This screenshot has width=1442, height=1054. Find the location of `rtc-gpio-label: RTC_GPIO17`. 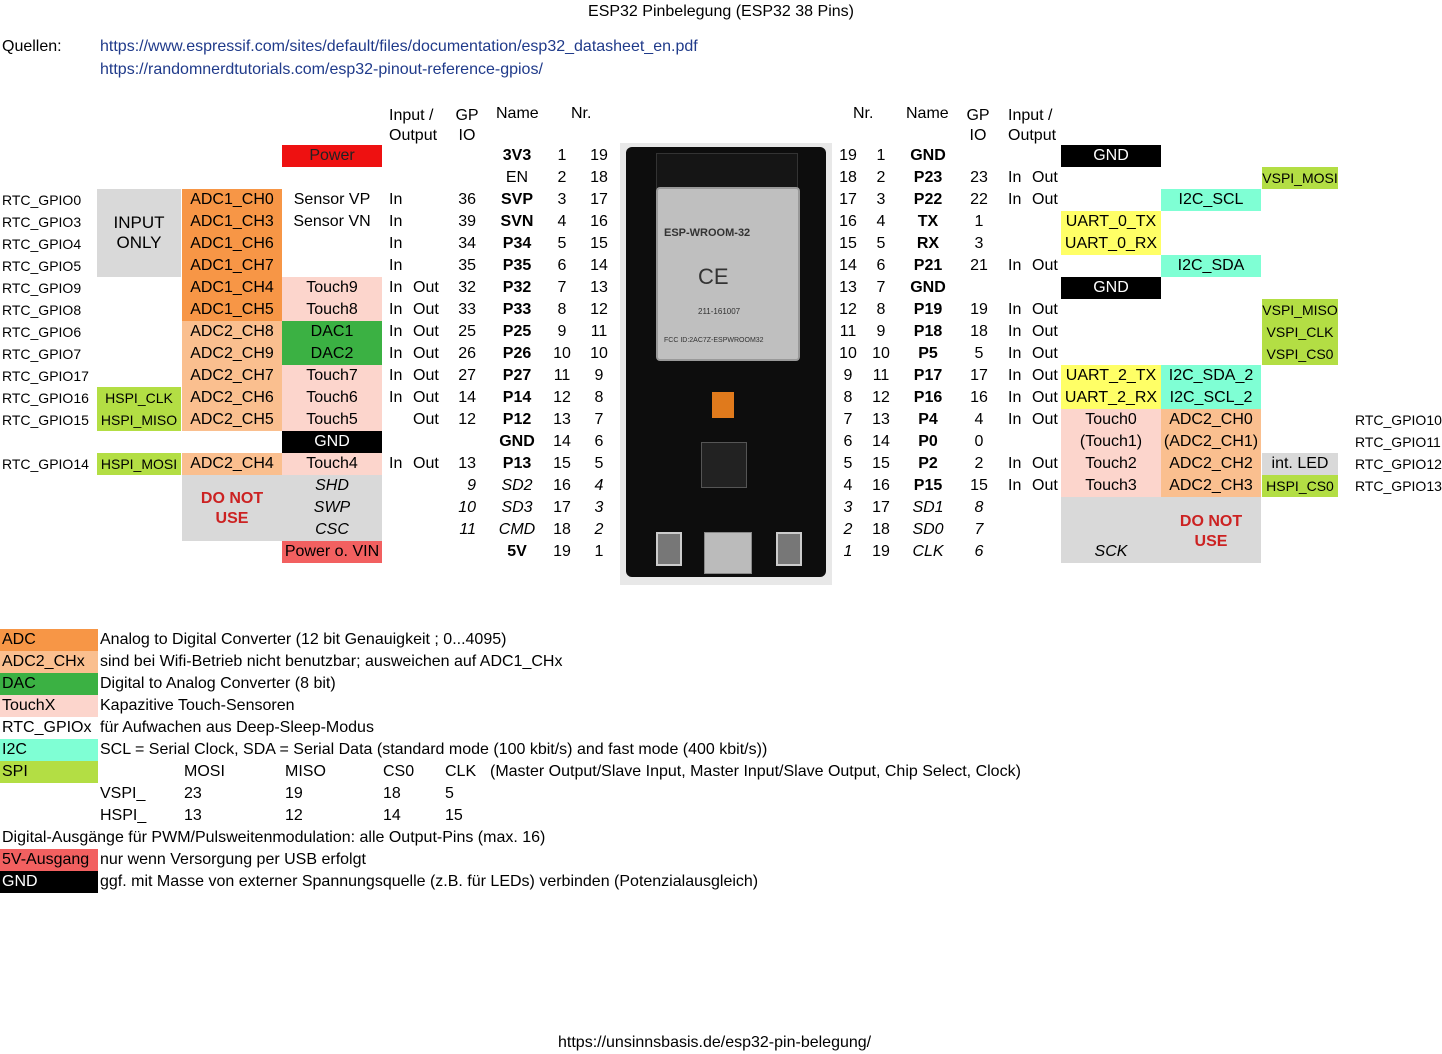

rtc-gpio-label: RTC_GPIO17 is located at coordinates (45, 376).